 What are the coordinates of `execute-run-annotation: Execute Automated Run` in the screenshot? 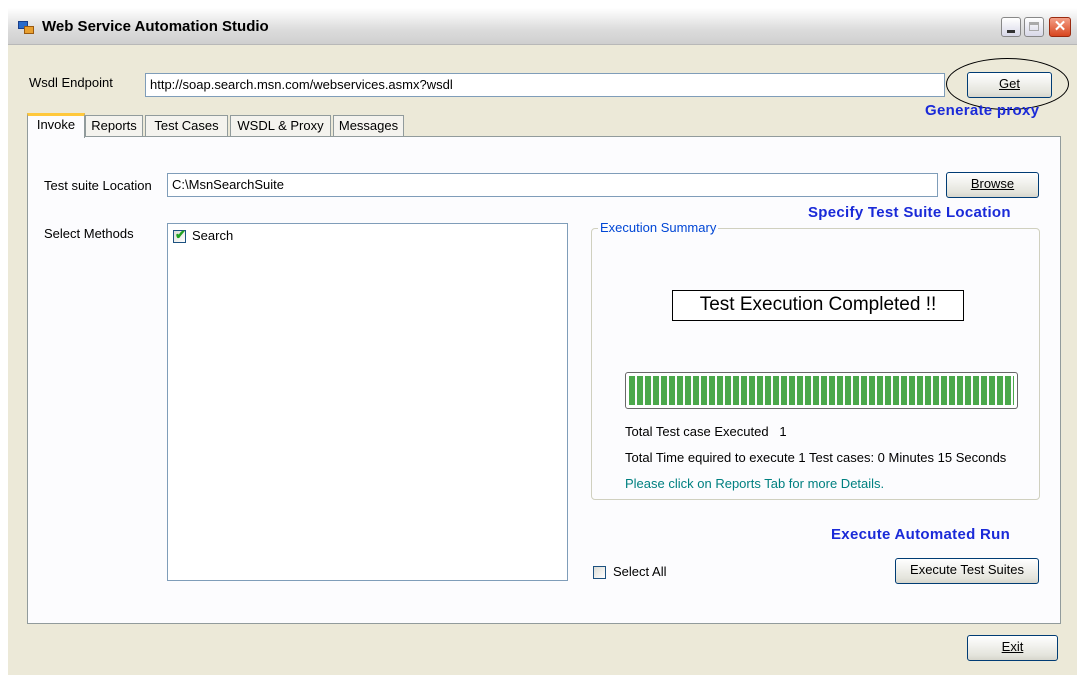 It's located at (921, 534).